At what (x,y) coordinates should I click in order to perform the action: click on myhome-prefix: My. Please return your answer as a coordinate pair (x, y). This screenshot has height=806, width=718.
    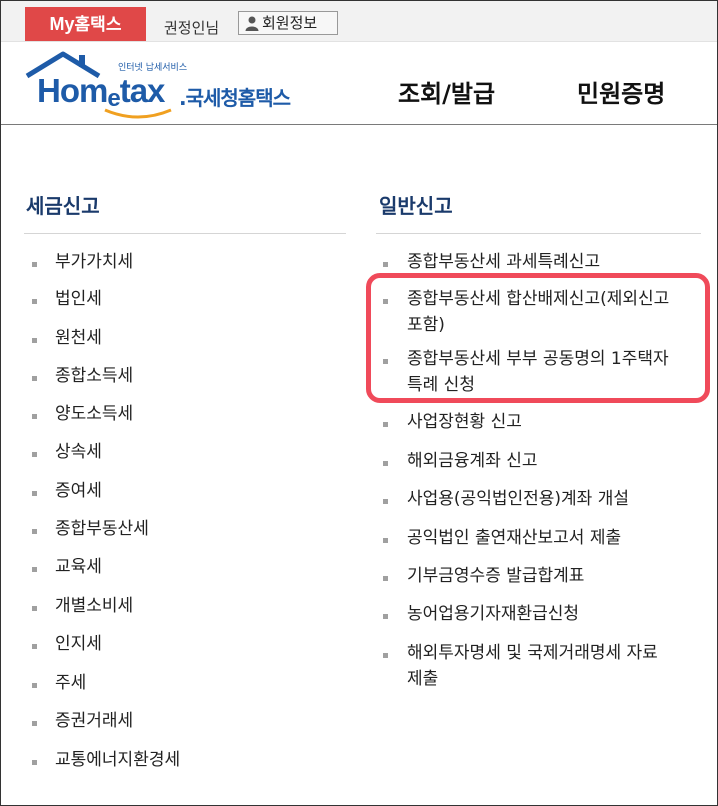
    Looking at the image, I should click on (62, 24).